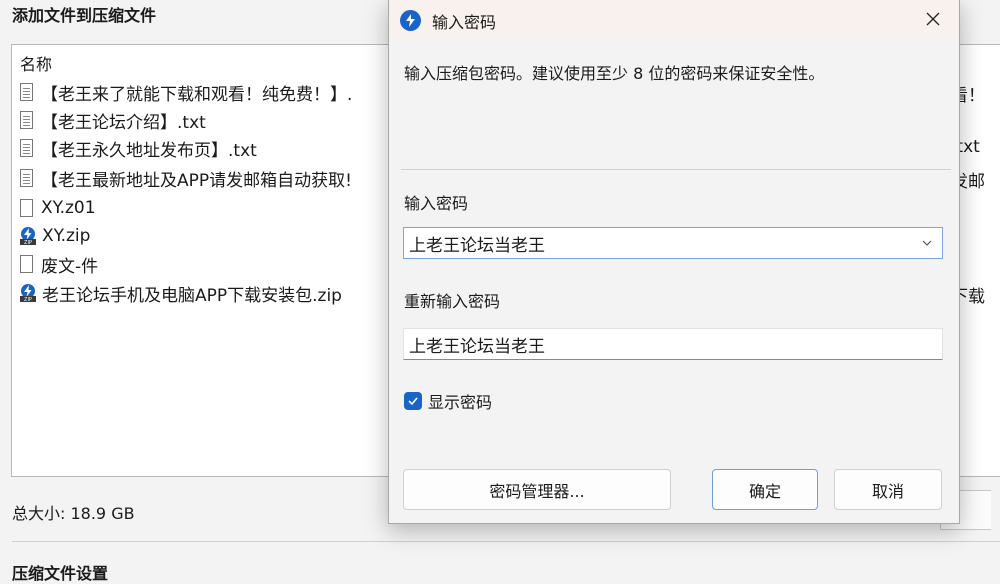 This screenshot has width=1000, height=584. I want to click on file-name: 废文-件, so click(70, 266).